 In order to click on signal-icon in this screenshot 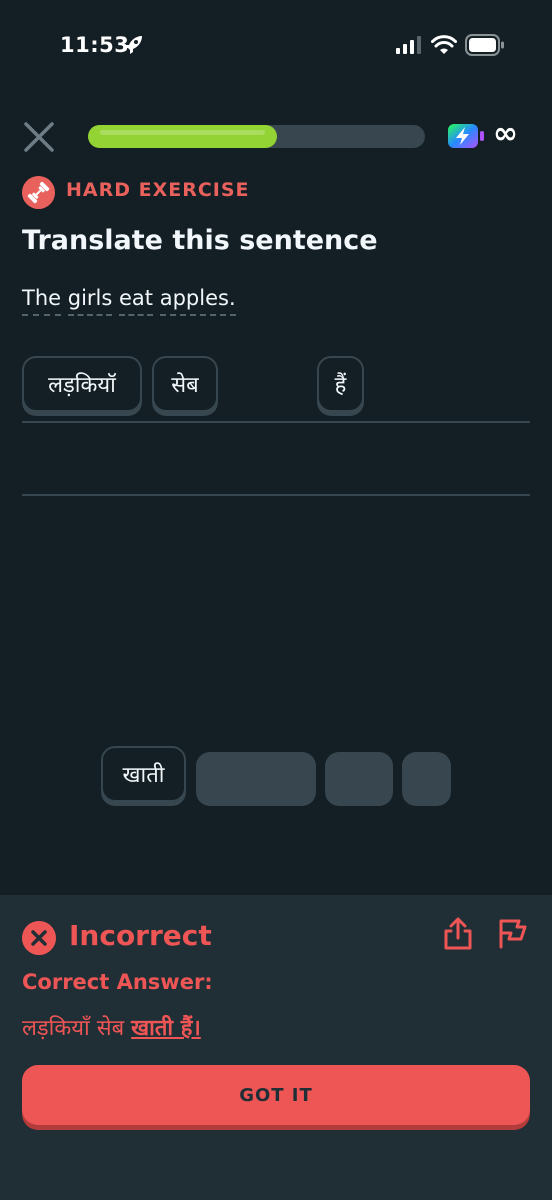, I will do `click(408, 45)`.